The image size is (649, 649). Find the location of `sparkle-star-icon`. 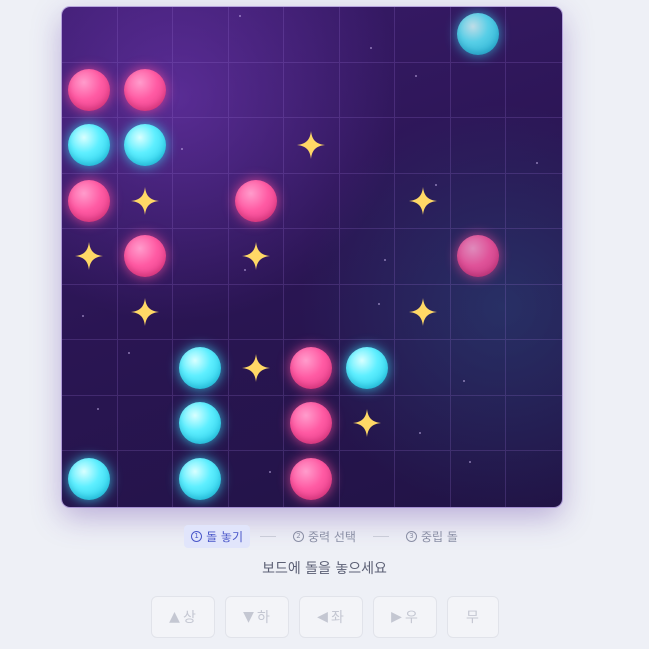

sparkle-star-icon is located at coordinates (367, 423).